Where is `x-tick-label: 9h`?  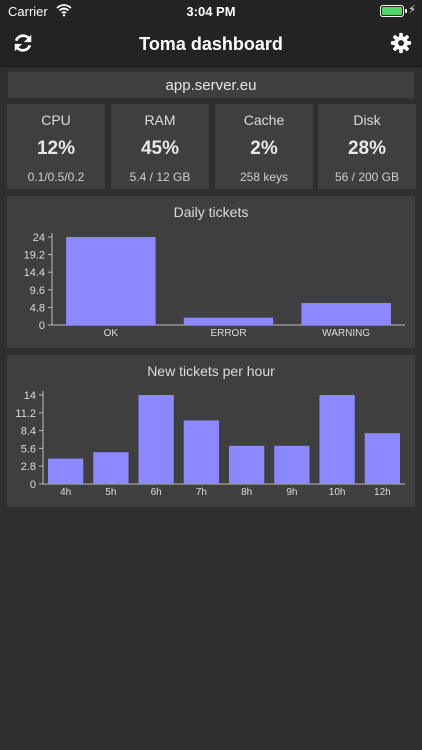
x-tick-label: 9h is located at coordinates (291, 492).